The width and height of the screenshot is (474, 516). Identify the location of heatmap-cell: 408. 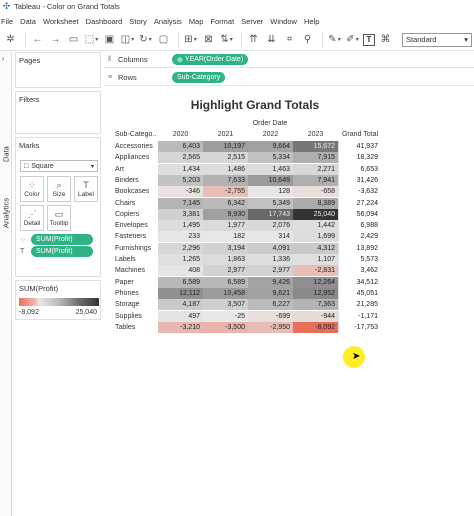
(180, 271).